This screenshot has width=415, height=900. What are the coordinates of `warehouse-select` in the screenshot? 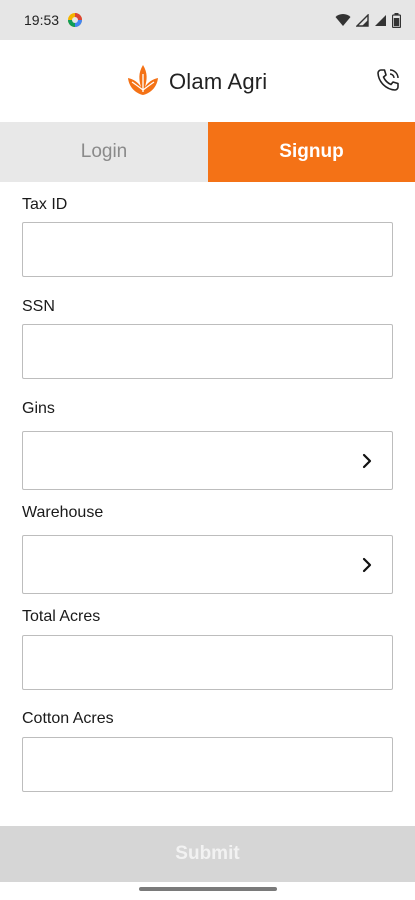 It's located at (207, 564).